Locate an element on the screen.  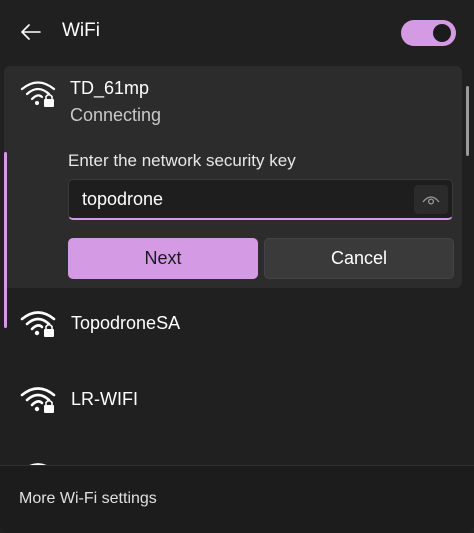
next-button: Next is located at coordinates (163, 258).